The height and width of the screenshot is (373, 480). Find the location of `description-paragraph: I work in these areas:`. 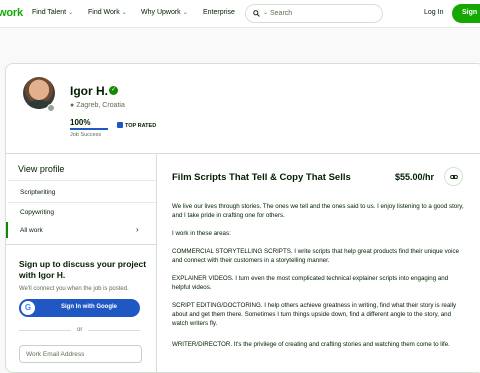

description-paragraph: I work in these areas: is located at coordinates (201, 233).